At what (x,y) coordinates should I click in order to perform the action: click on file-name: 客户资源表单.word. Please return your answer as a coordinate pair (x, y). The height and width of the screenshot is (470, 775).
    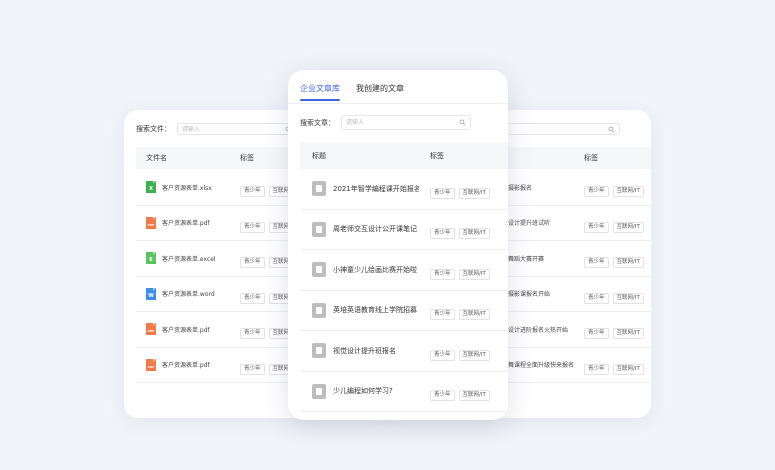
    Looking at the image, I should click on (188, 293).